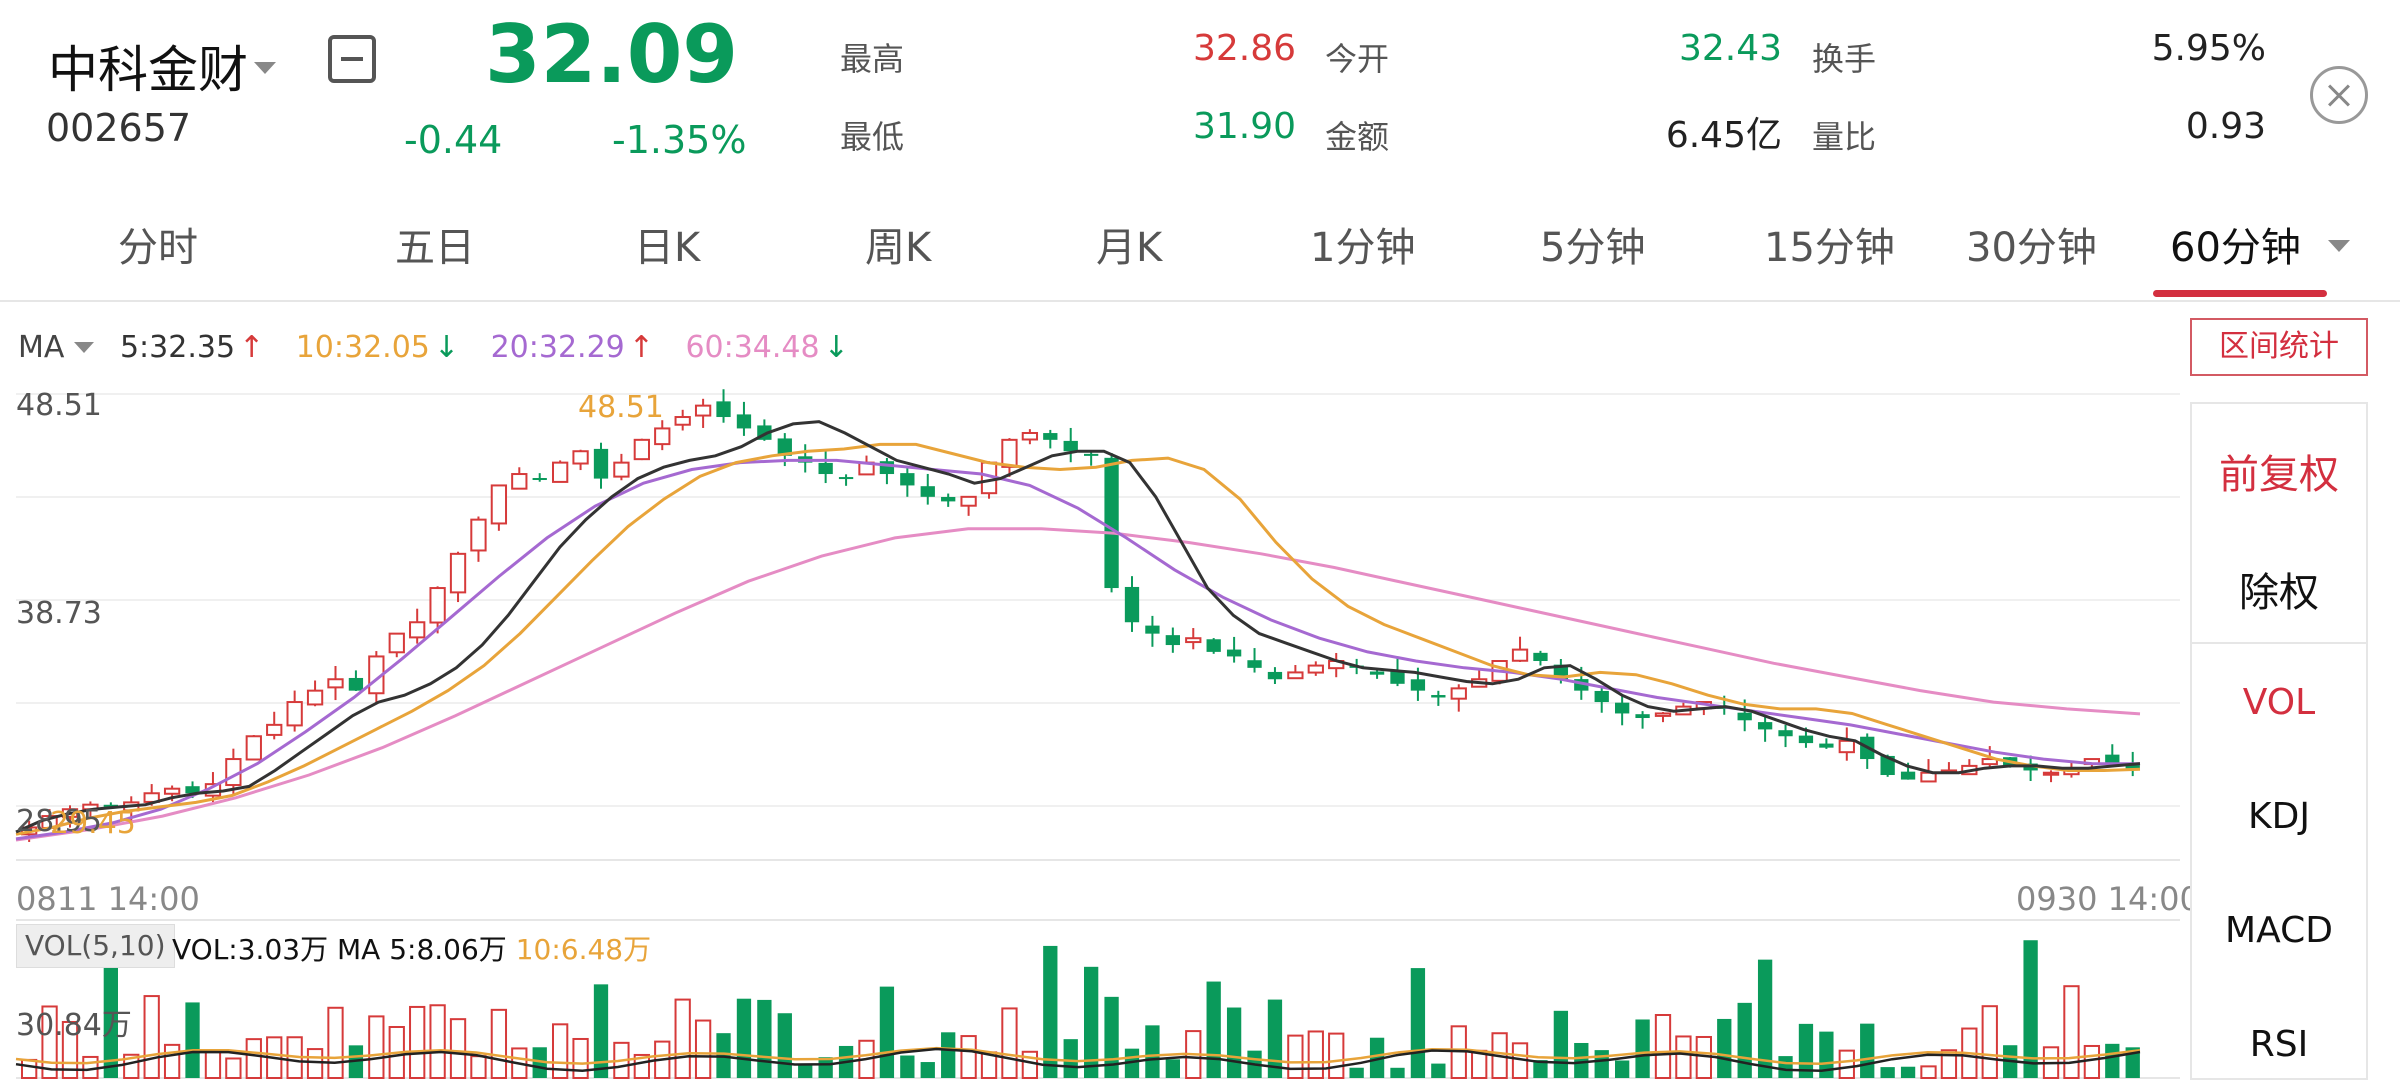 Image resolution: width=2400 pixels, height=1080 pixels. I want to click on y-axis-mid-label: 38.73, so click(59, 613).